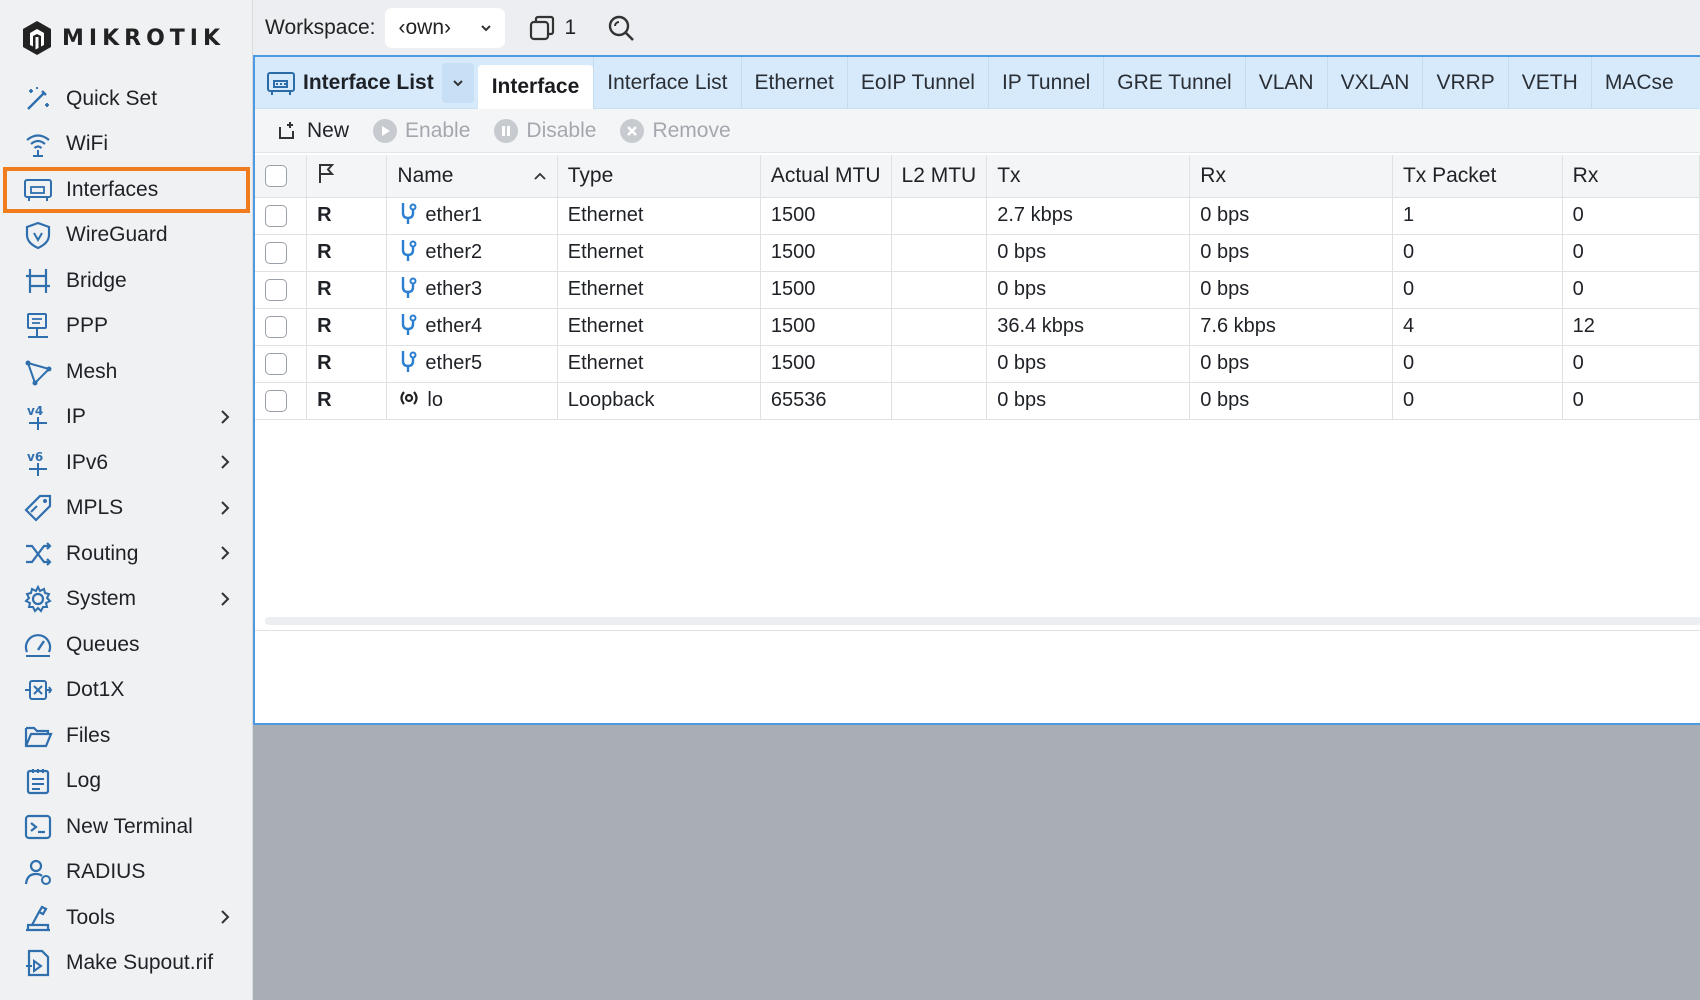 The height and width of the screenshot is (1000, 1700). What do you see at coordinates (457, 82) in the screenshot?
I see `window-menu-button` at bounding box center [457, 82].